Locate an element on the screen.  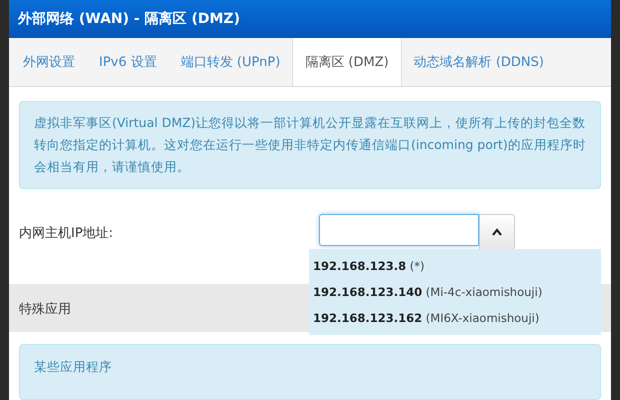
caret-icon is located at coordinates (497, 232).